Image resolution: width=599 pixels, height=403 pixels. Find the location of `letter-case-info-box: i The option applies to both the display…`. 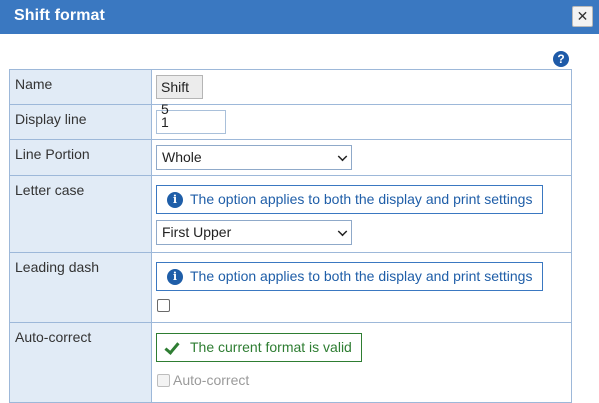

letter-case-info-box: i The option applies to both the display… is located at coordinates (349, 199).